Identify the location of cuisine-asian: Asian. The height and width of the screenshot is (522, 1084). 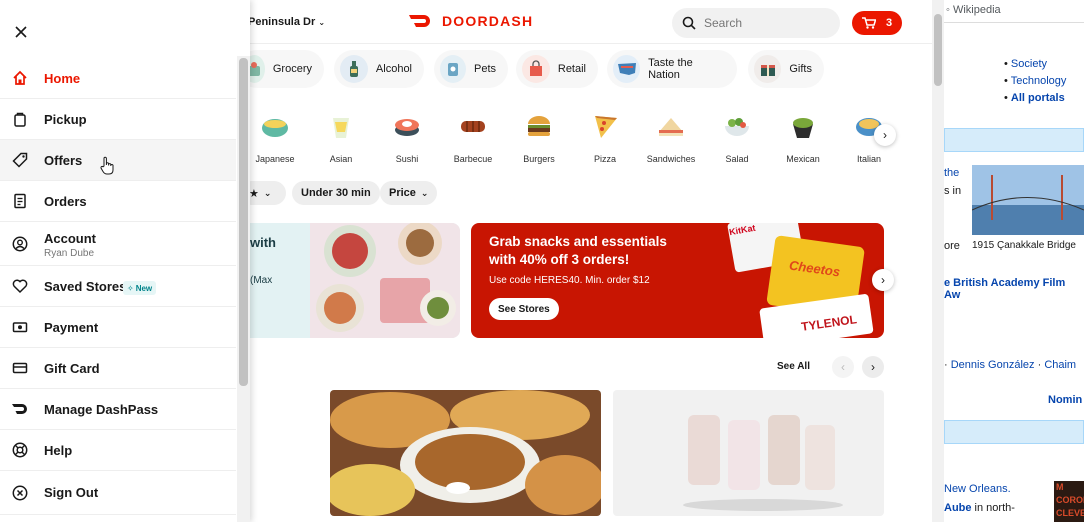
(341, 137).